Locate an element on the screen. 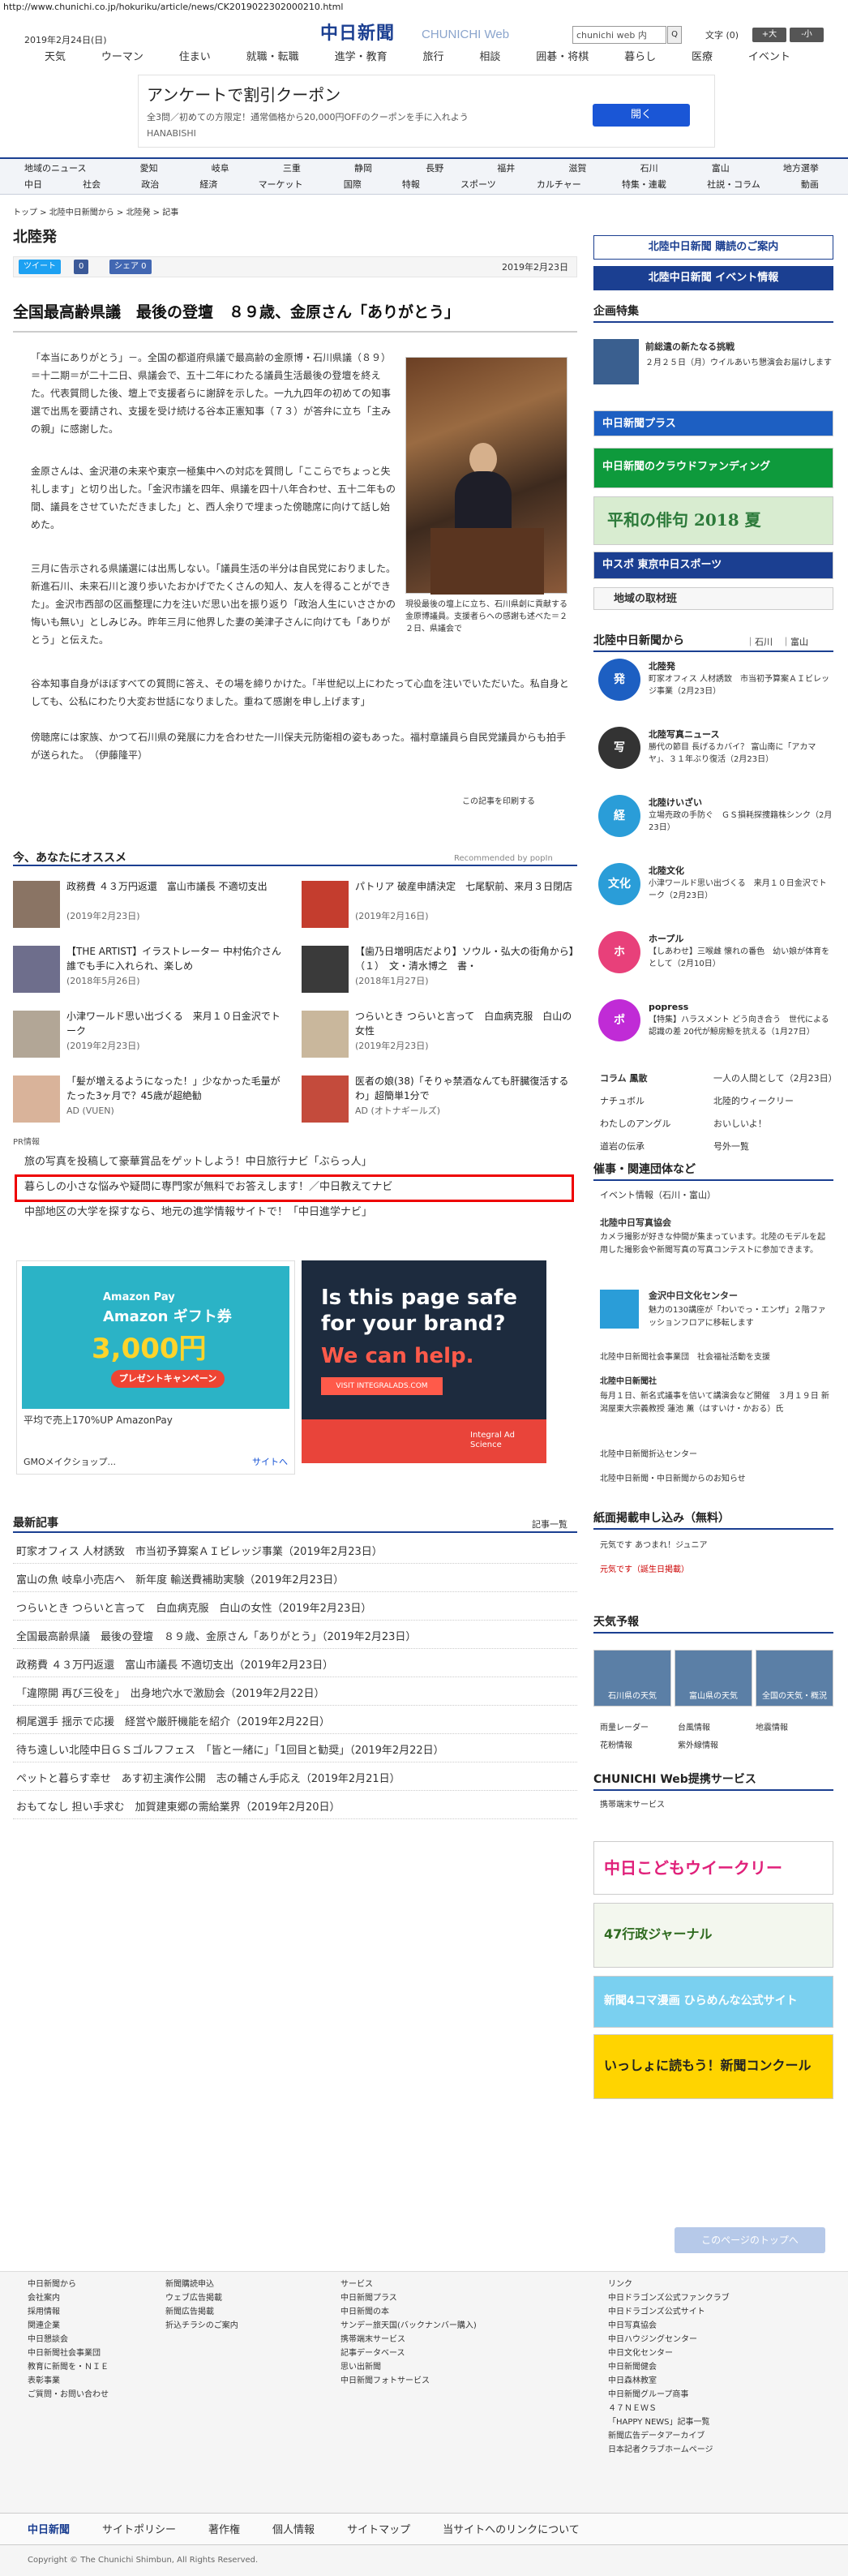 Image resolution: width=848 pixels, height=2576 pixels. recommend-title: 医者の娘(38)「そりゃ禁酒なんても肝臓復活するわ」超簡単1分で is located at coordinates (465, 1088).